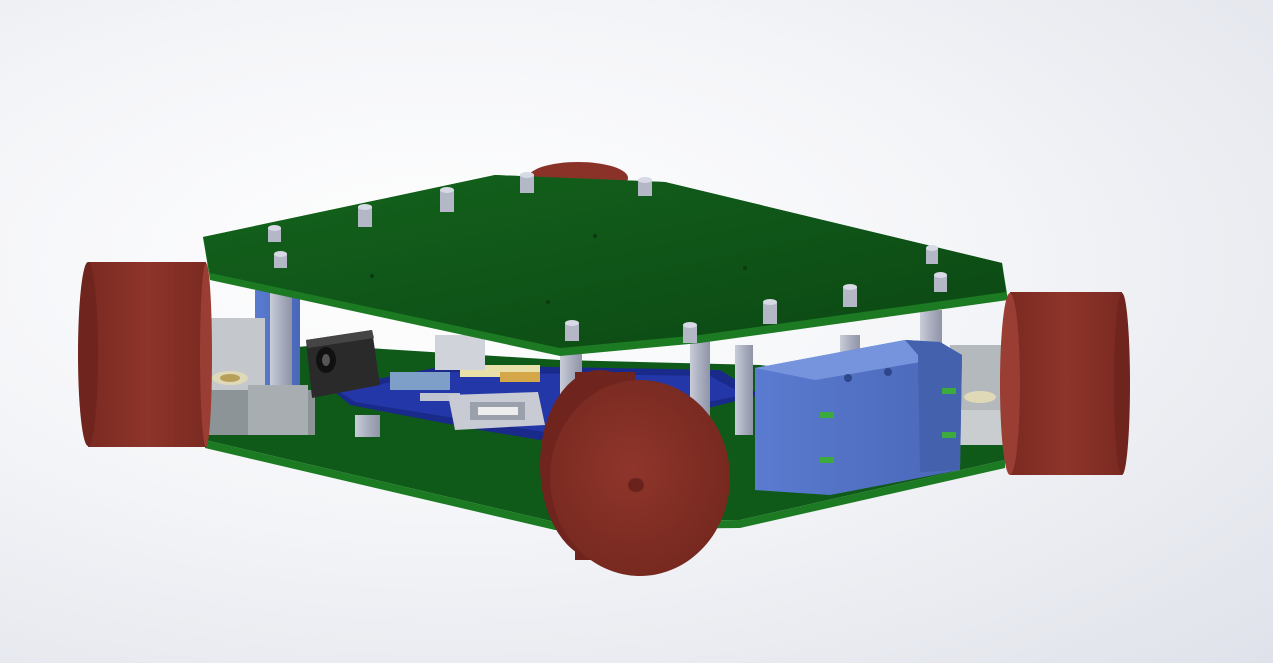 The image size is (1273, 663). I want to click on left-wheel, so click(145, 354).